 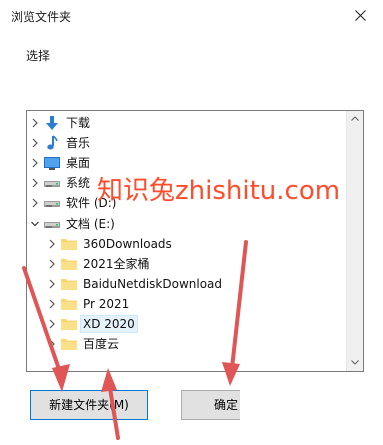 What do you see at coordinates (235, 313) in the screenshot?
I see `annotation-arrow-right` at bounding box center [235, 313].